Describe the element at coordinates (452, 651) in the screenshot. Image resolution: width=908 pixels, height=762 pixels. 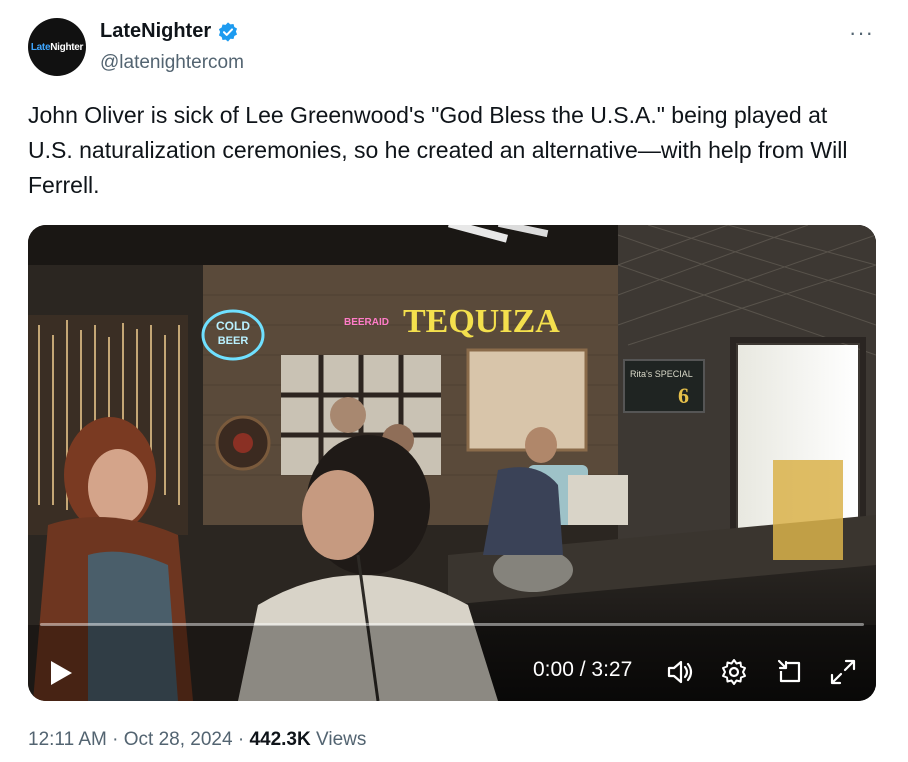
I see `video-controls: 0:00 / 3:27` at that location.